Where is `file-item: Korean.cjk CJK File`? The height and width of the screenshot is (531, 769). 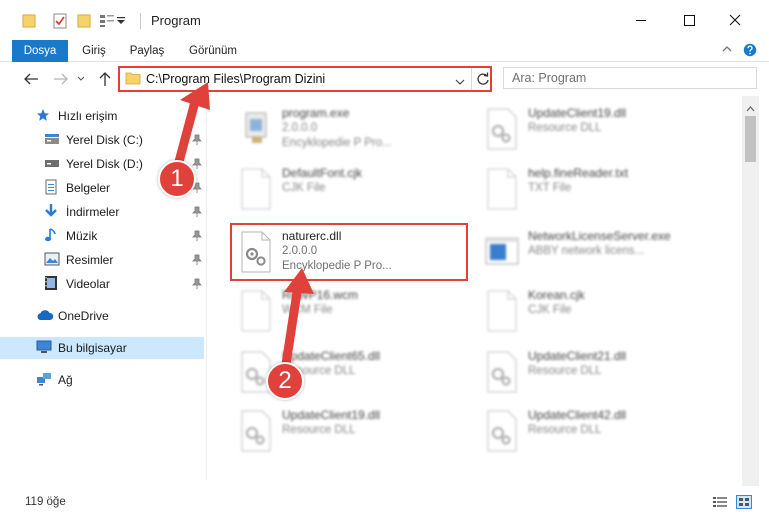
file-item: Korean.cjk CJK File is located at coordinates (598, 311).